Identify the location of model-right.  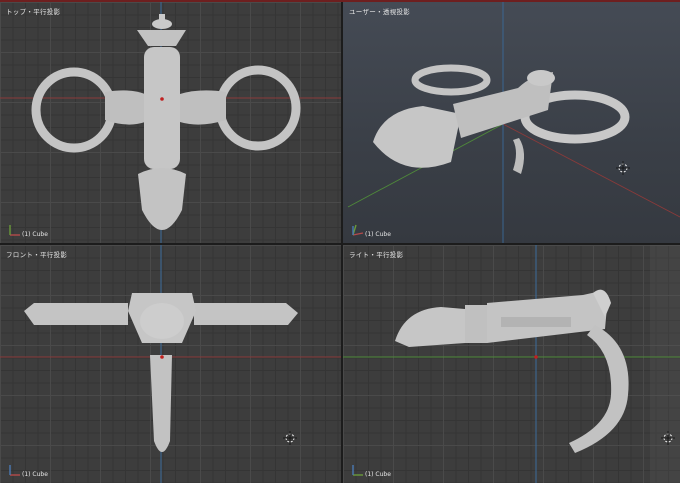
(512, 371).